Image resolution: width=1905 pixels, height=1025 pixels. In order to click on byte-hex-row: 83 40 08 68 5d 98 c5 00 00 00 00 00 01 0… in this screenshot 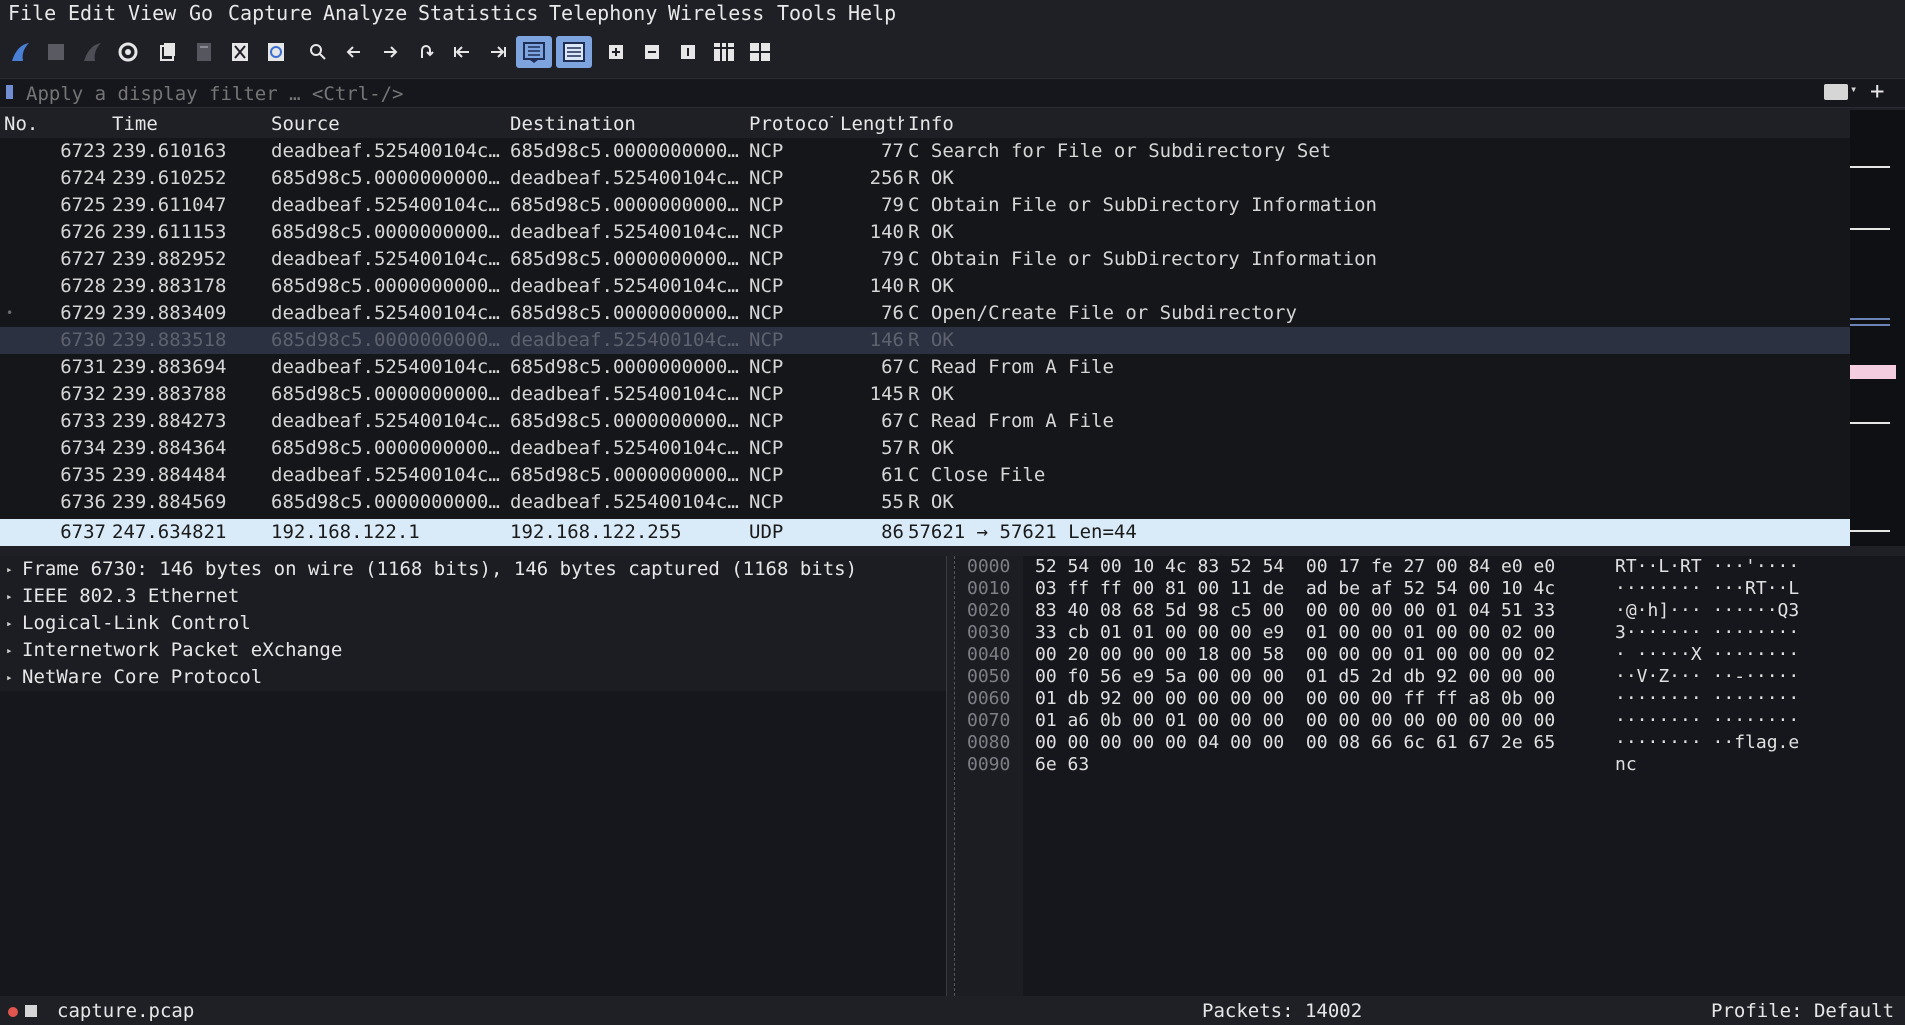, I will do `click(1295, 611)`.